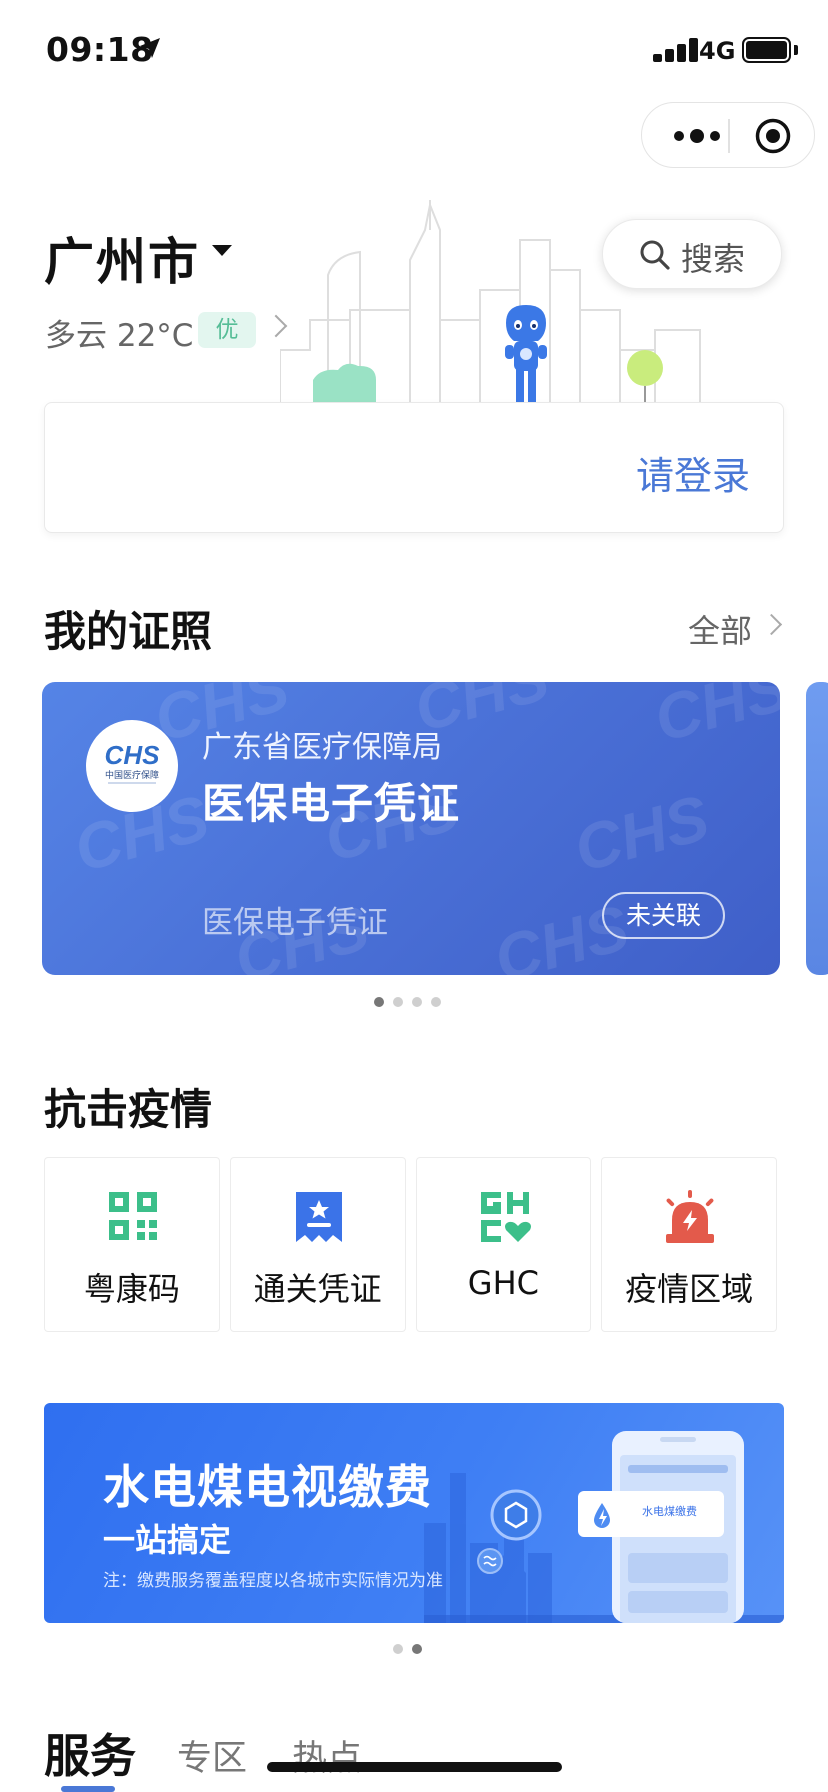 Image resolution: width=828 pixels, height=1792 pixels. What do you see at coordinates (122, 258) in the screenshot?
I see `city-selector: 广州市` at bounding box center [122, 258].